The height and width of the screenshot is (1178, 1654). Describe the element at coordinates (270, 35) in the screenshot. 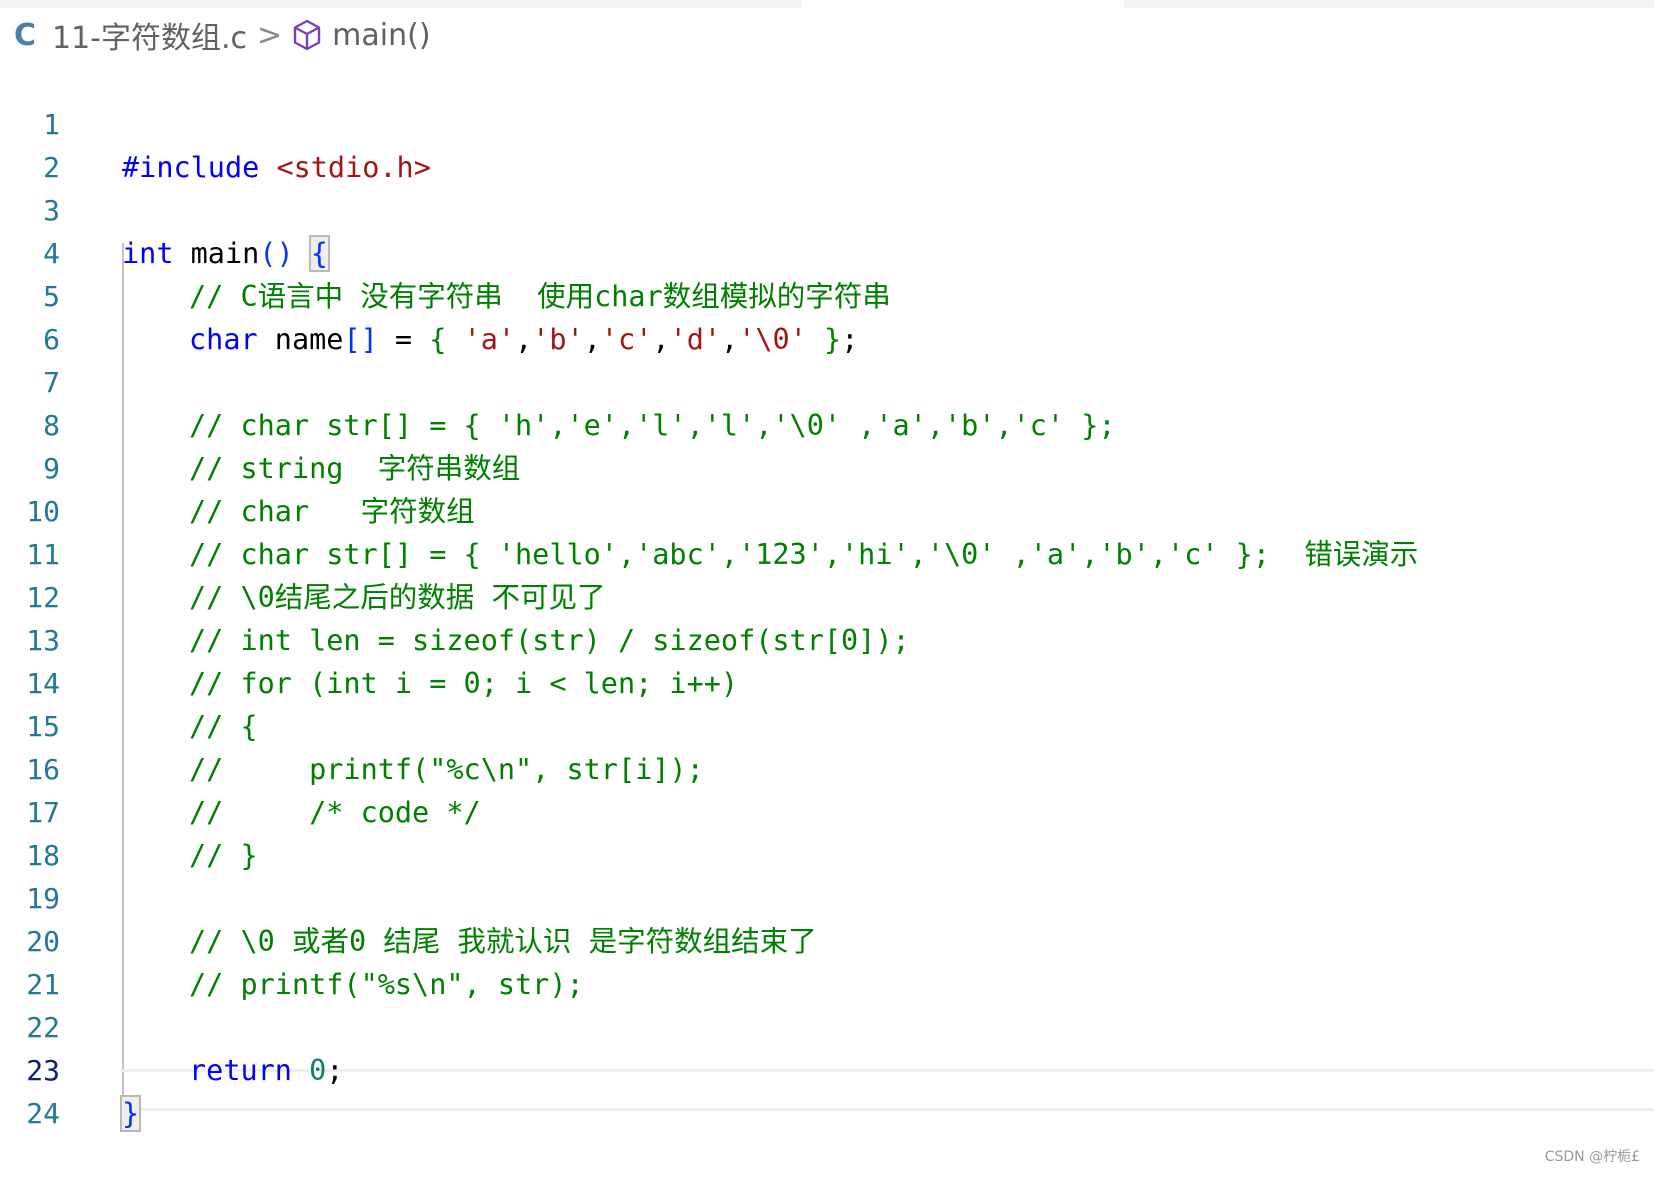

I see `chevron-right-icon: >` at that location.